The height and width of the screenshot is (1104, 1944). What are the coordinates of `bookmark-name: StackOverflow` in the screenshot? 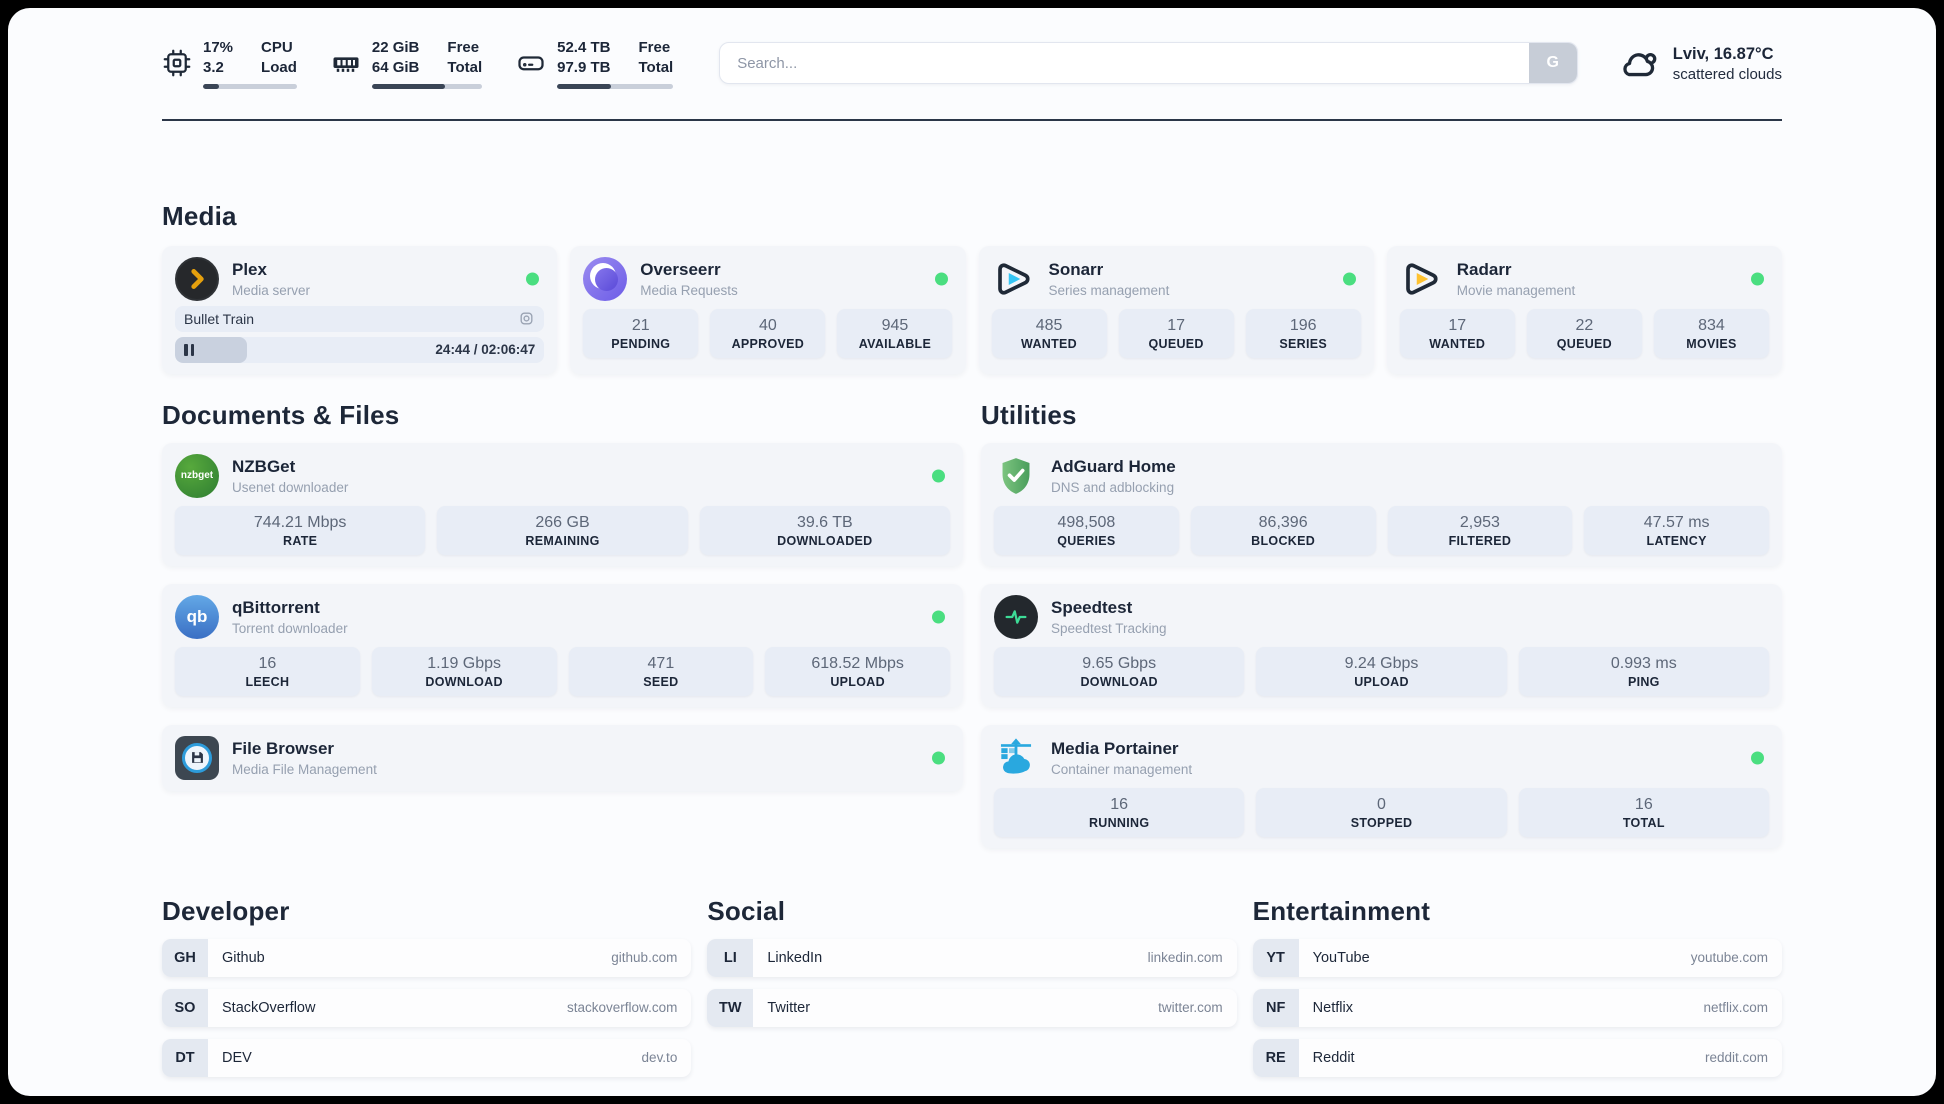 It's located at (269, 1007).